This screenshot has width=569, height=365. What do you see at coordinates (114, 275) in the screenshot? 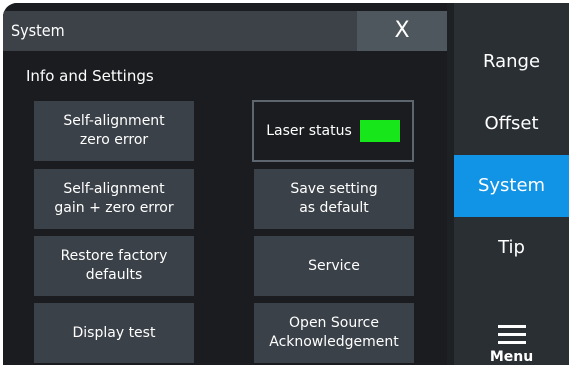
I see `button-label-line2: defaults` at bounding box center [114, 275].